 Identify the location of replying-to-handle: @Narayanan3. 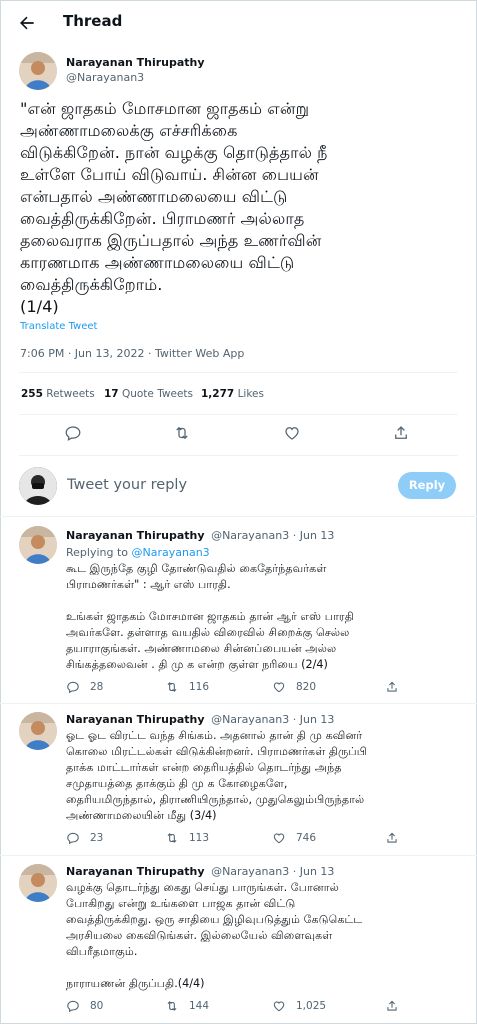
(171, 552).